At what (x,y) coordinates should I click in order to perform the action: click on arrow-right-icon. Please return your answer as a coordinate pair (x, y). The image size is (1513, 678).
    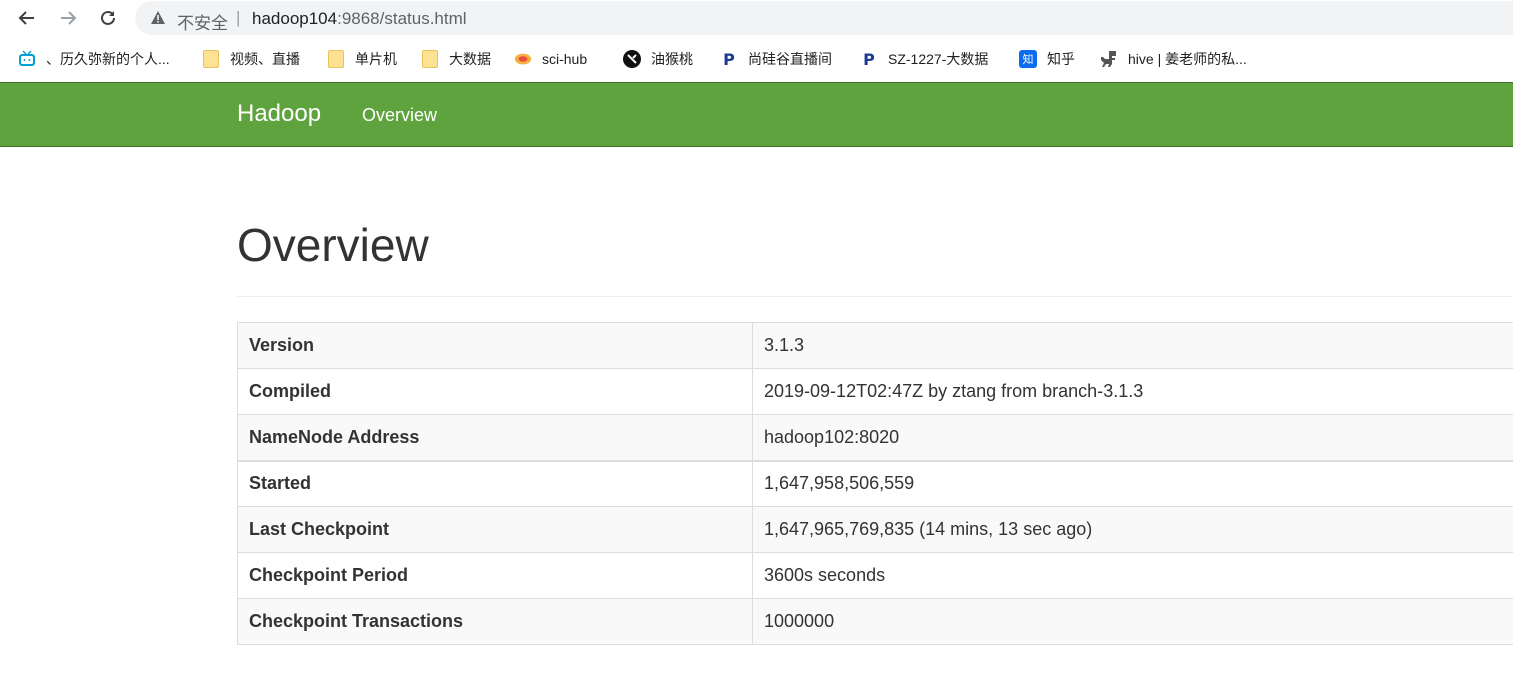
    Looking at the image, I should click on (69, 18).